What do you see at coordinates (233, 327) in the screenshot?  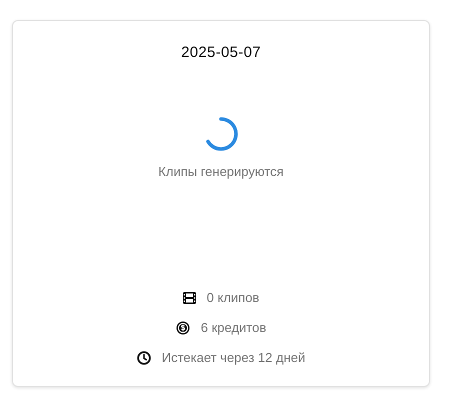 I see `stat-text: 6 кредитов` at bounding box center [233, 327].